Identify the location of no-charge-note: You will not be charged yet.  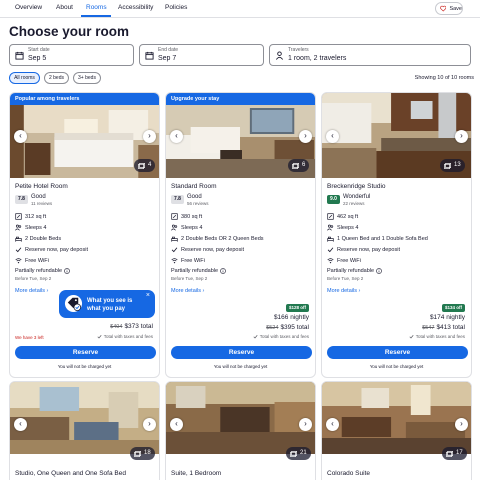
(396, 366).